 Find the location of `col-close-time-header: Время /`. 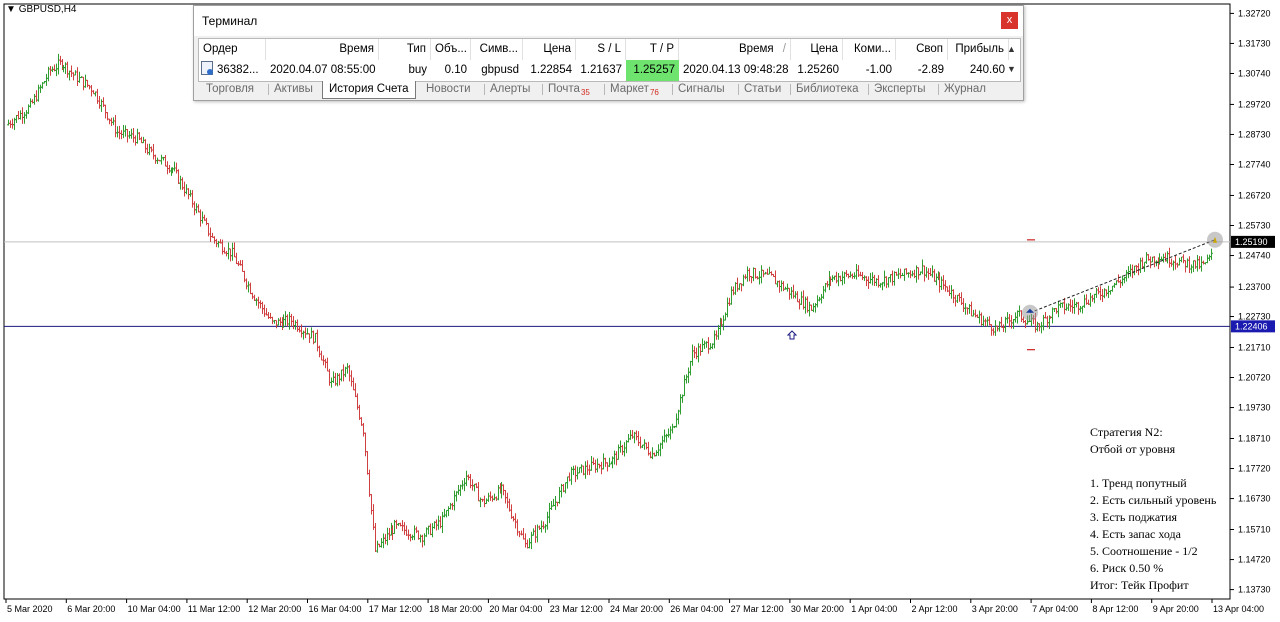

col-close-time-header: Время / is located at coordinates (735, 49).